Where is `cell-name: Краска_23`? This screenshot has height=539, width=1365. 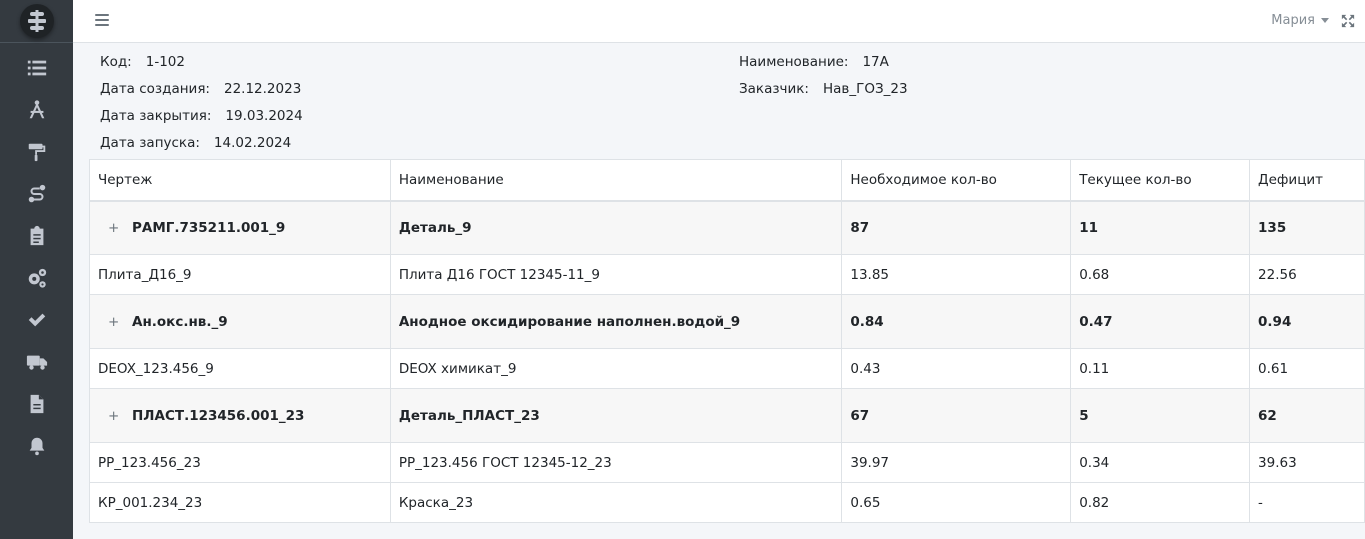
cell-name: Краска_23 is located at coordinates (616, 502).